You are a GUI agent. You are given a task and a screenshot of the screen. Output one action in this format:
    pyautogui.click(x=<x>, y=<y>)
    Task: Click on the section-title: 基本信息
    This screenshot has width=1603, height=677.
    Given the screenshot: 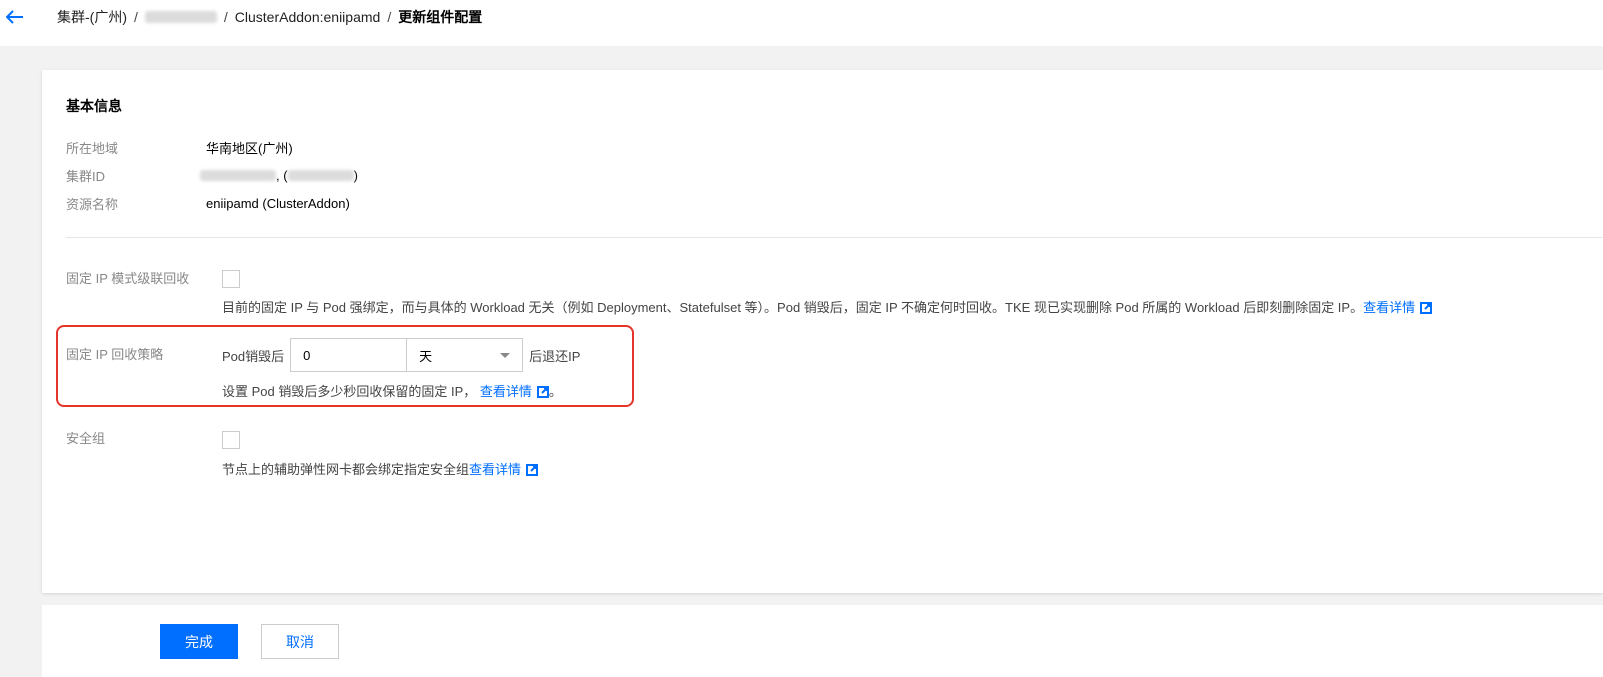 What is the action you would take?
    pyautogui.click(x=94, y=106)
    